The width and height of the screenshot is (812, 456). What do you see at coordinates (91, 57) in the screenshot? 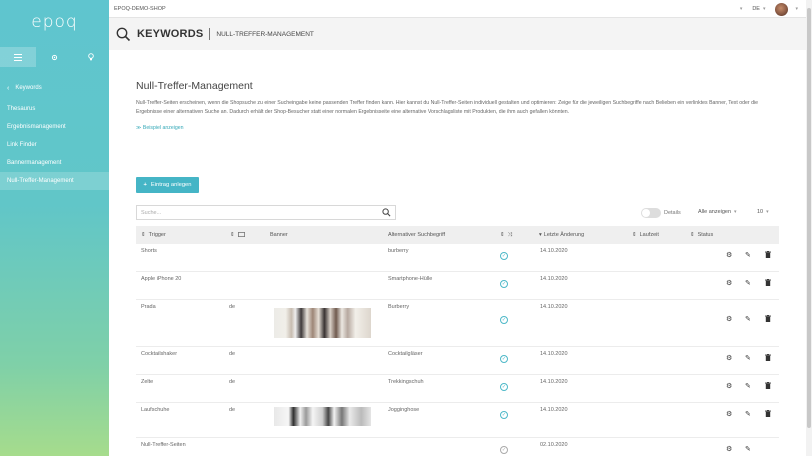
I see `bulb-icon` at bounding box center [91, 57].